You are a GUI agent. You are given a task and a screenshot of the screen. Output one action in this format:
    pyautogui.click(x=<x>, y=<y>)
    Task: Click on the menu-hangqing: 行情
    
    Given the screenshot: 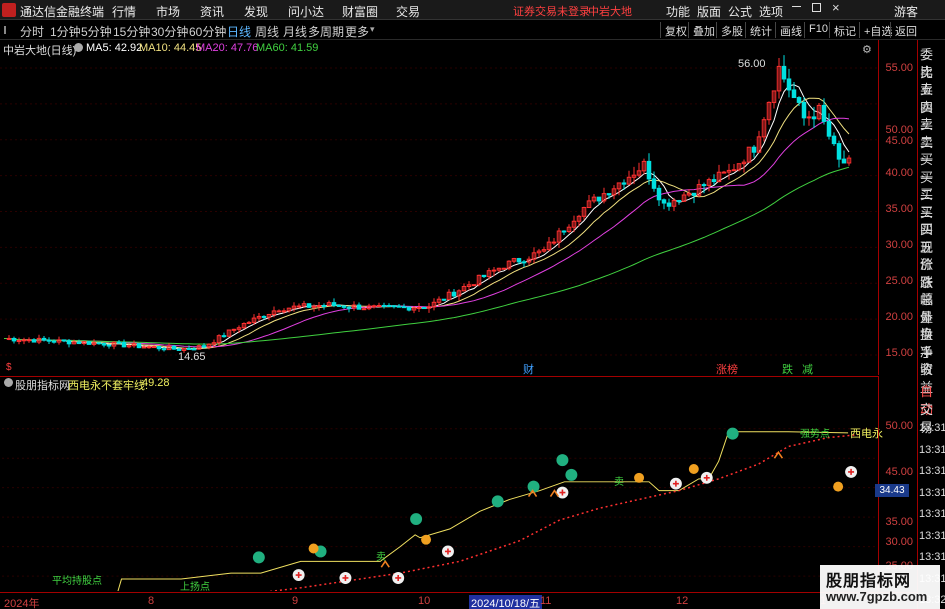 What is the action you would take?
    pyautogui.click(x=124, y=11)
    